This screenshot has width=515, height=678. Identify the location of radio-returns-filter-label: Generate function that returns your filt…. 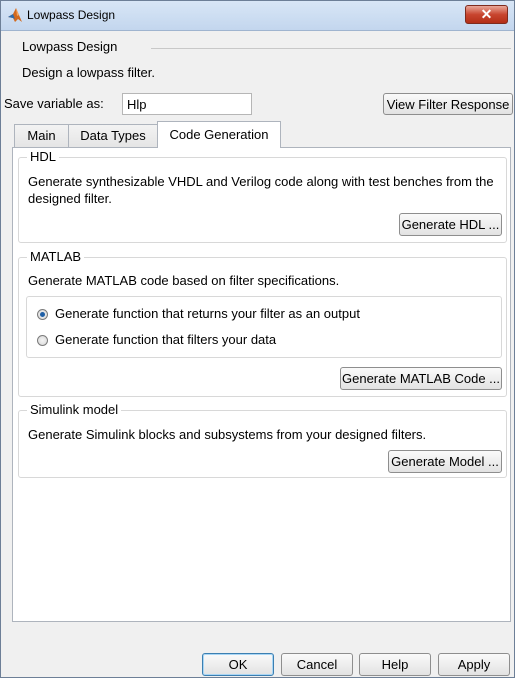
(207, 313).